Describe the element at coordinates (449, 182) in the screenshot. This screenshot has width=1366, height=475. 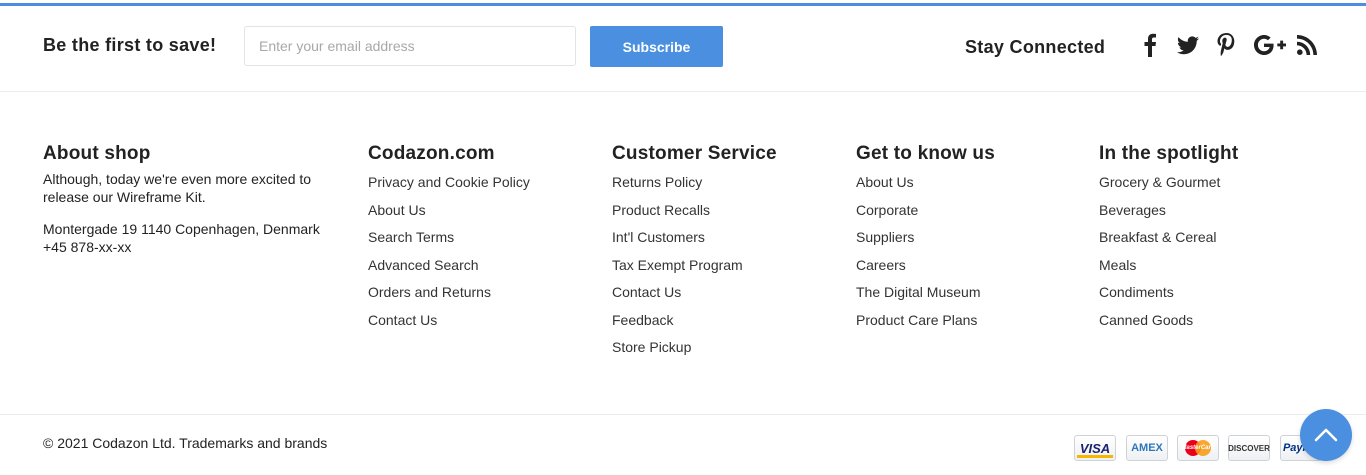
I see `footer-link: Privacy and Cookie Policy` at that location.